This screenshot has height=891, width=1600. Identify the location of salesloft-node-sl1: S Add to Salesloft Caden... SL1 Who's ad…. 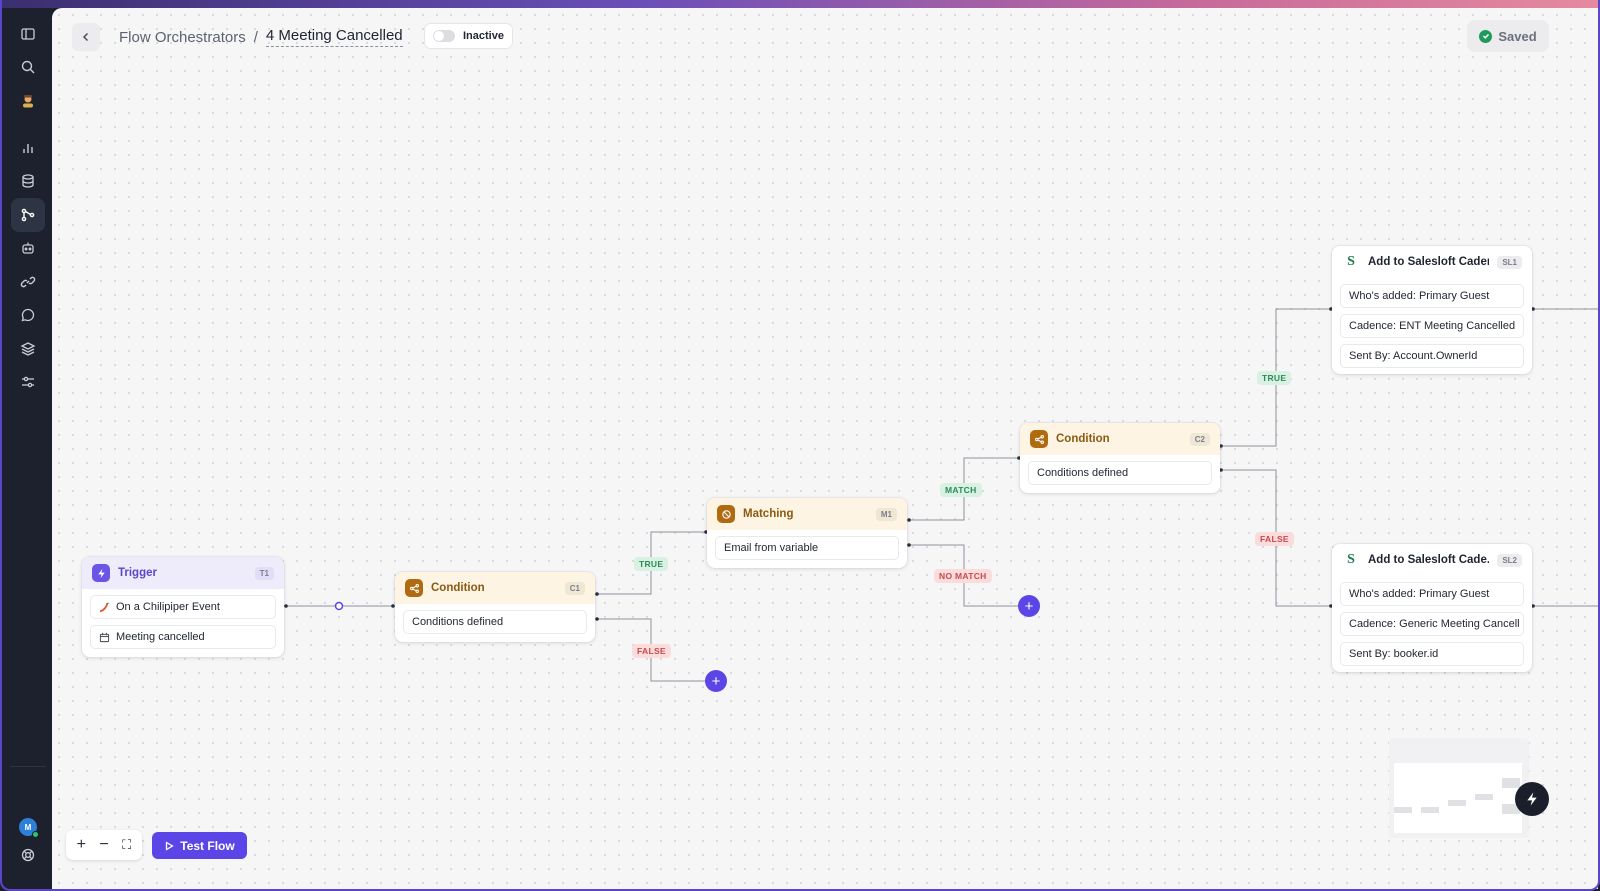
(1432, 310).